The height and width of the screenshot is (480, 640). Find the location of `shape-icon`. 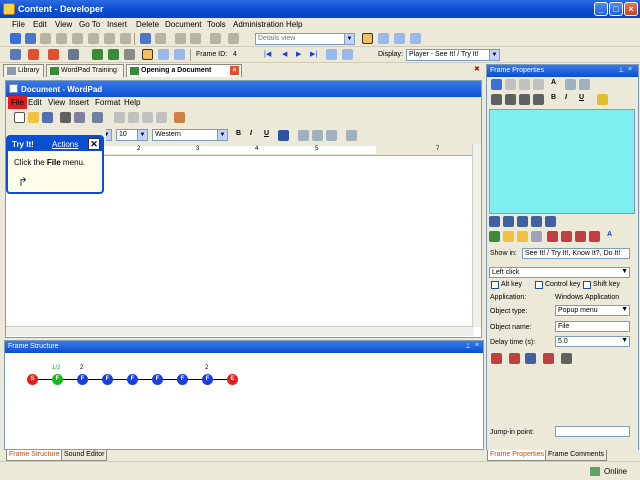

shape-icon is located at coordinates (536, 236).